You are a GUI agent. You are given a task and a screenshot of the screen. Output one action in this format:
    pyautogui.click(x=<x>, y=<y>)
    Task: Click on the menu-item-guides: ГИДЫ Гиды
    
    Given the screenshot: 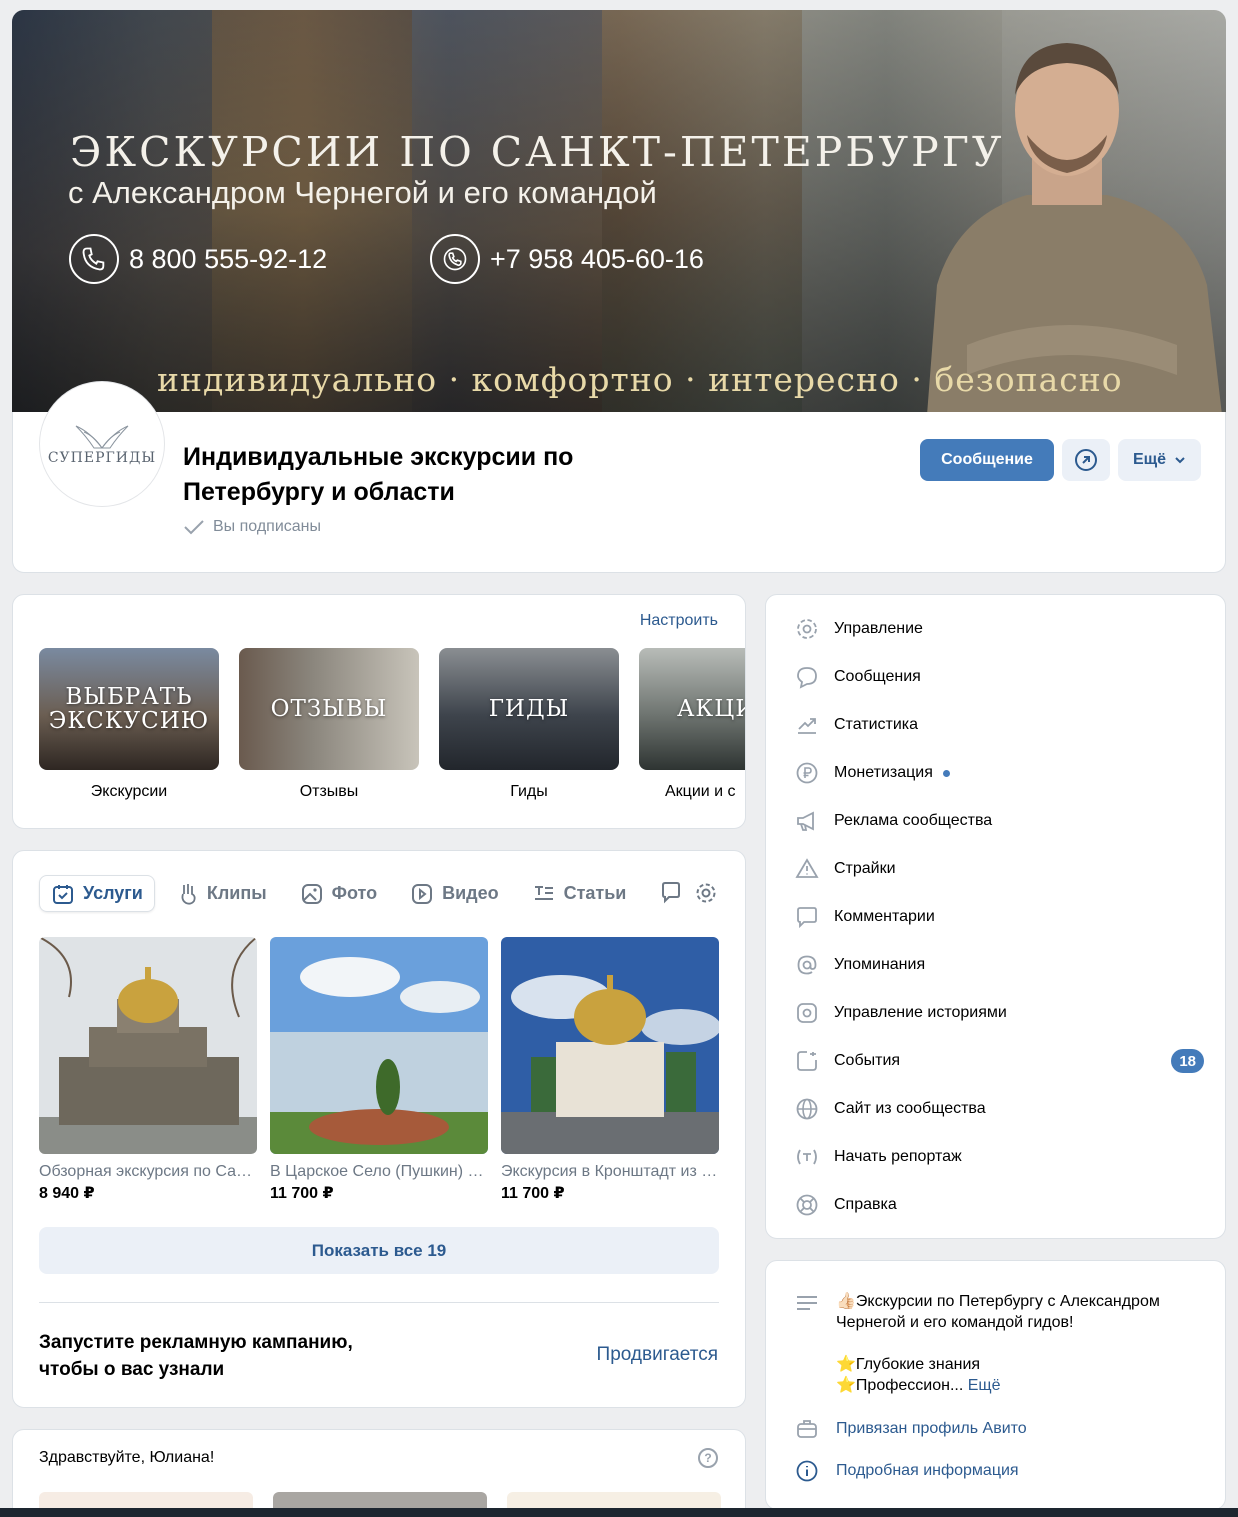 What is the action you would take?
    pyautogui.click(x=529, y=724)
    